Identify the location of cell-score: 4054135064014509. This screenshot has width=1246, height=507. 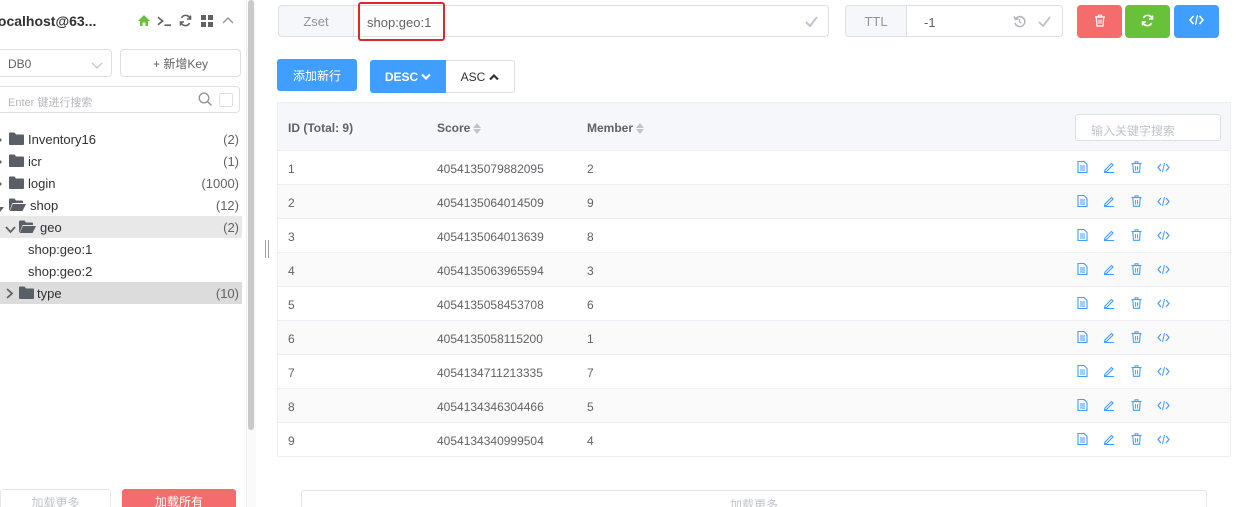
(490, 203).